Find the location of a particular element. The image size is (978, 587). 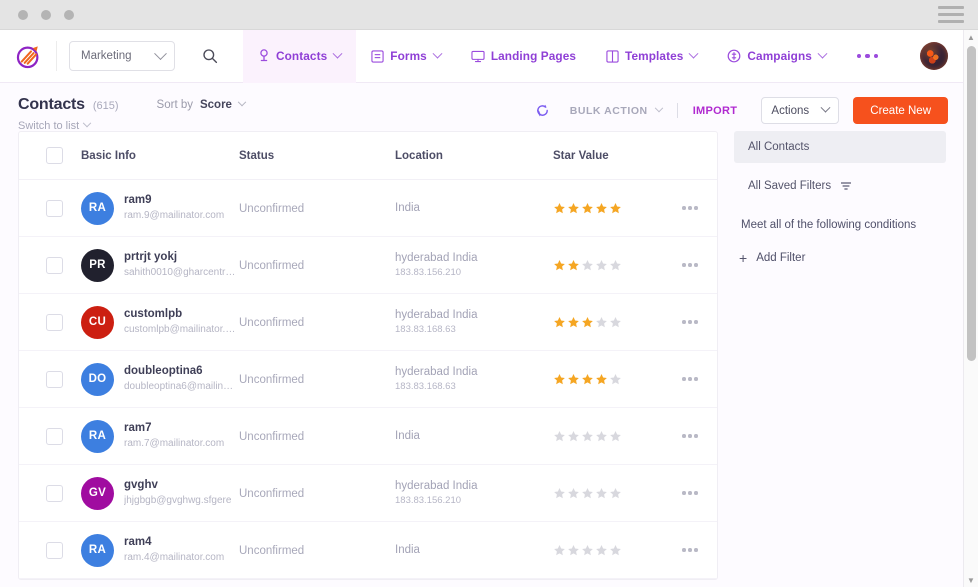

nav-item-campaigns: Campaigns is located at coordinates (776, 56).